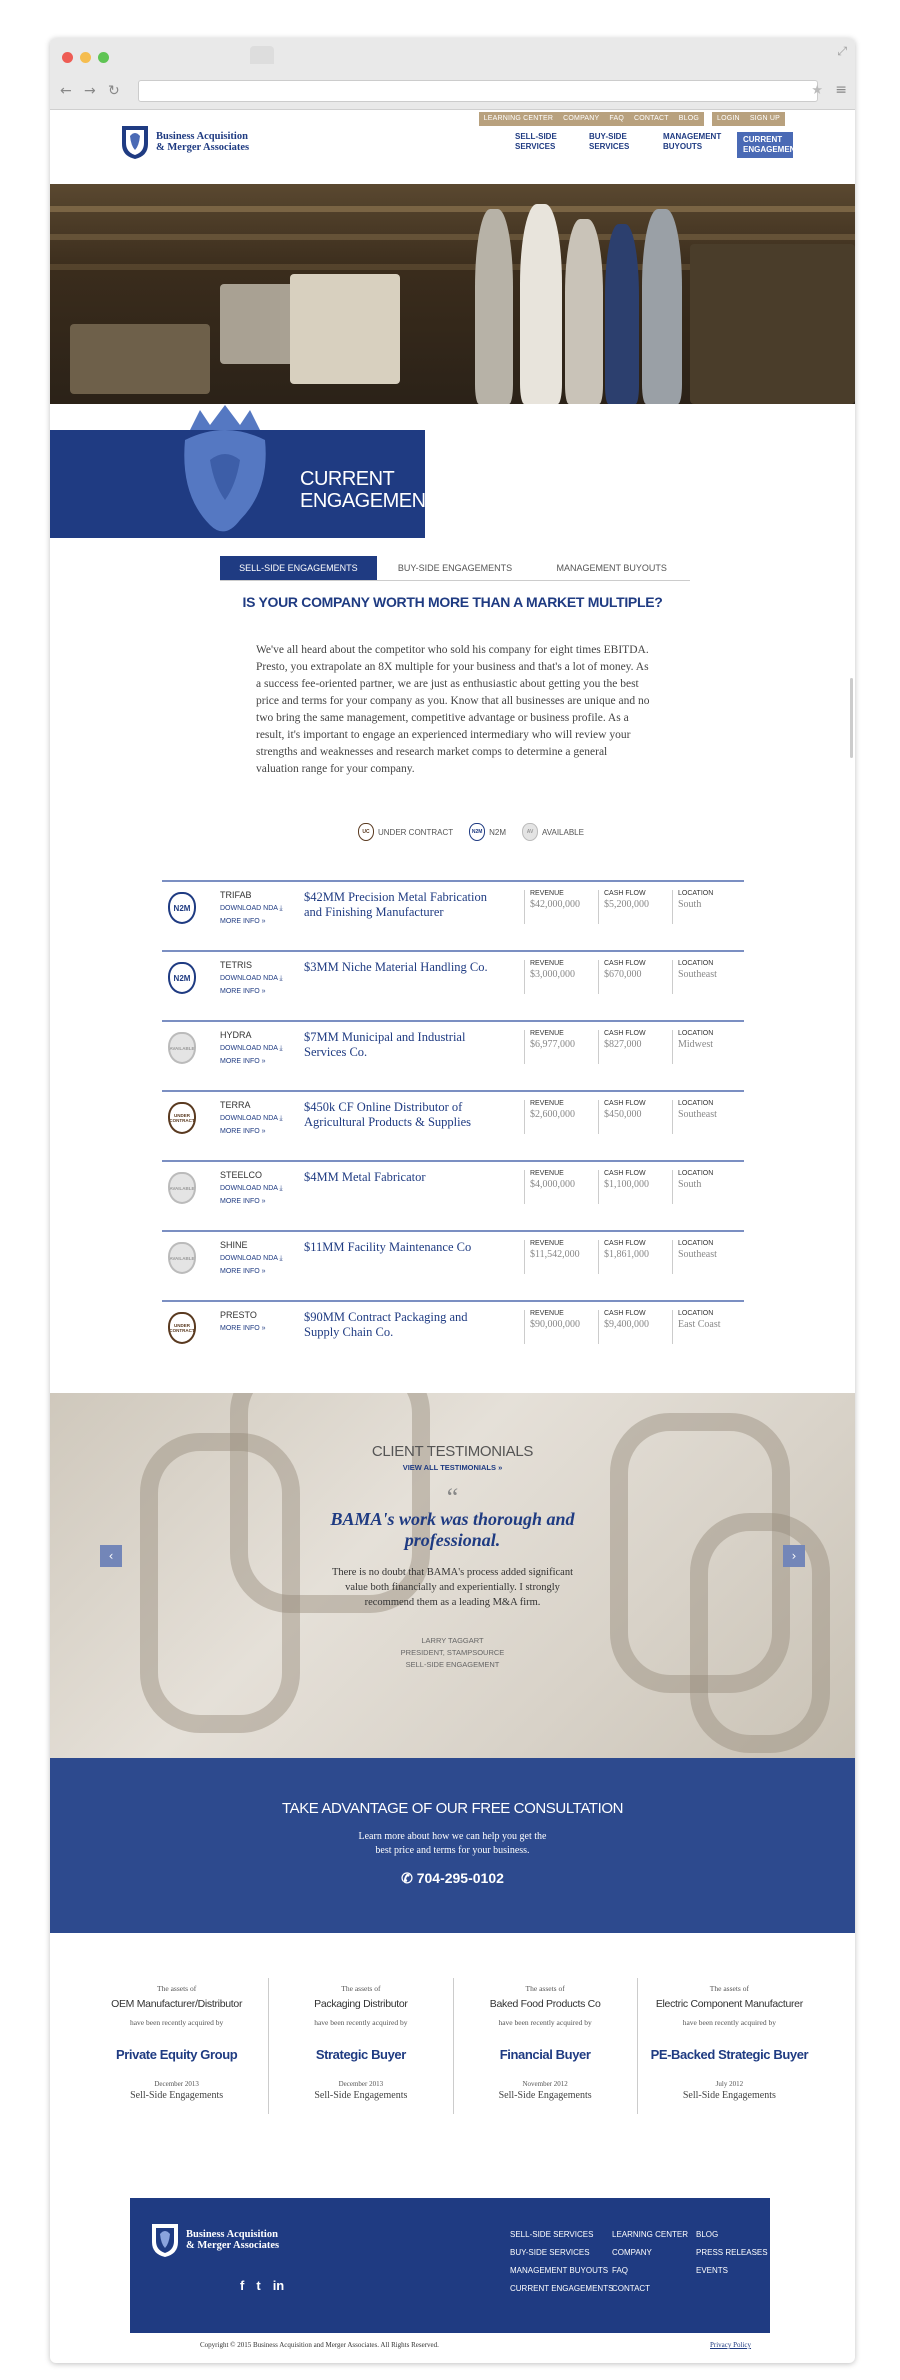 This screenshot has height=2380, width=900. What do you see at coordinates (728, 119) in the screenshot?
I see `util-login: Login` at bounding box center [728, 119].